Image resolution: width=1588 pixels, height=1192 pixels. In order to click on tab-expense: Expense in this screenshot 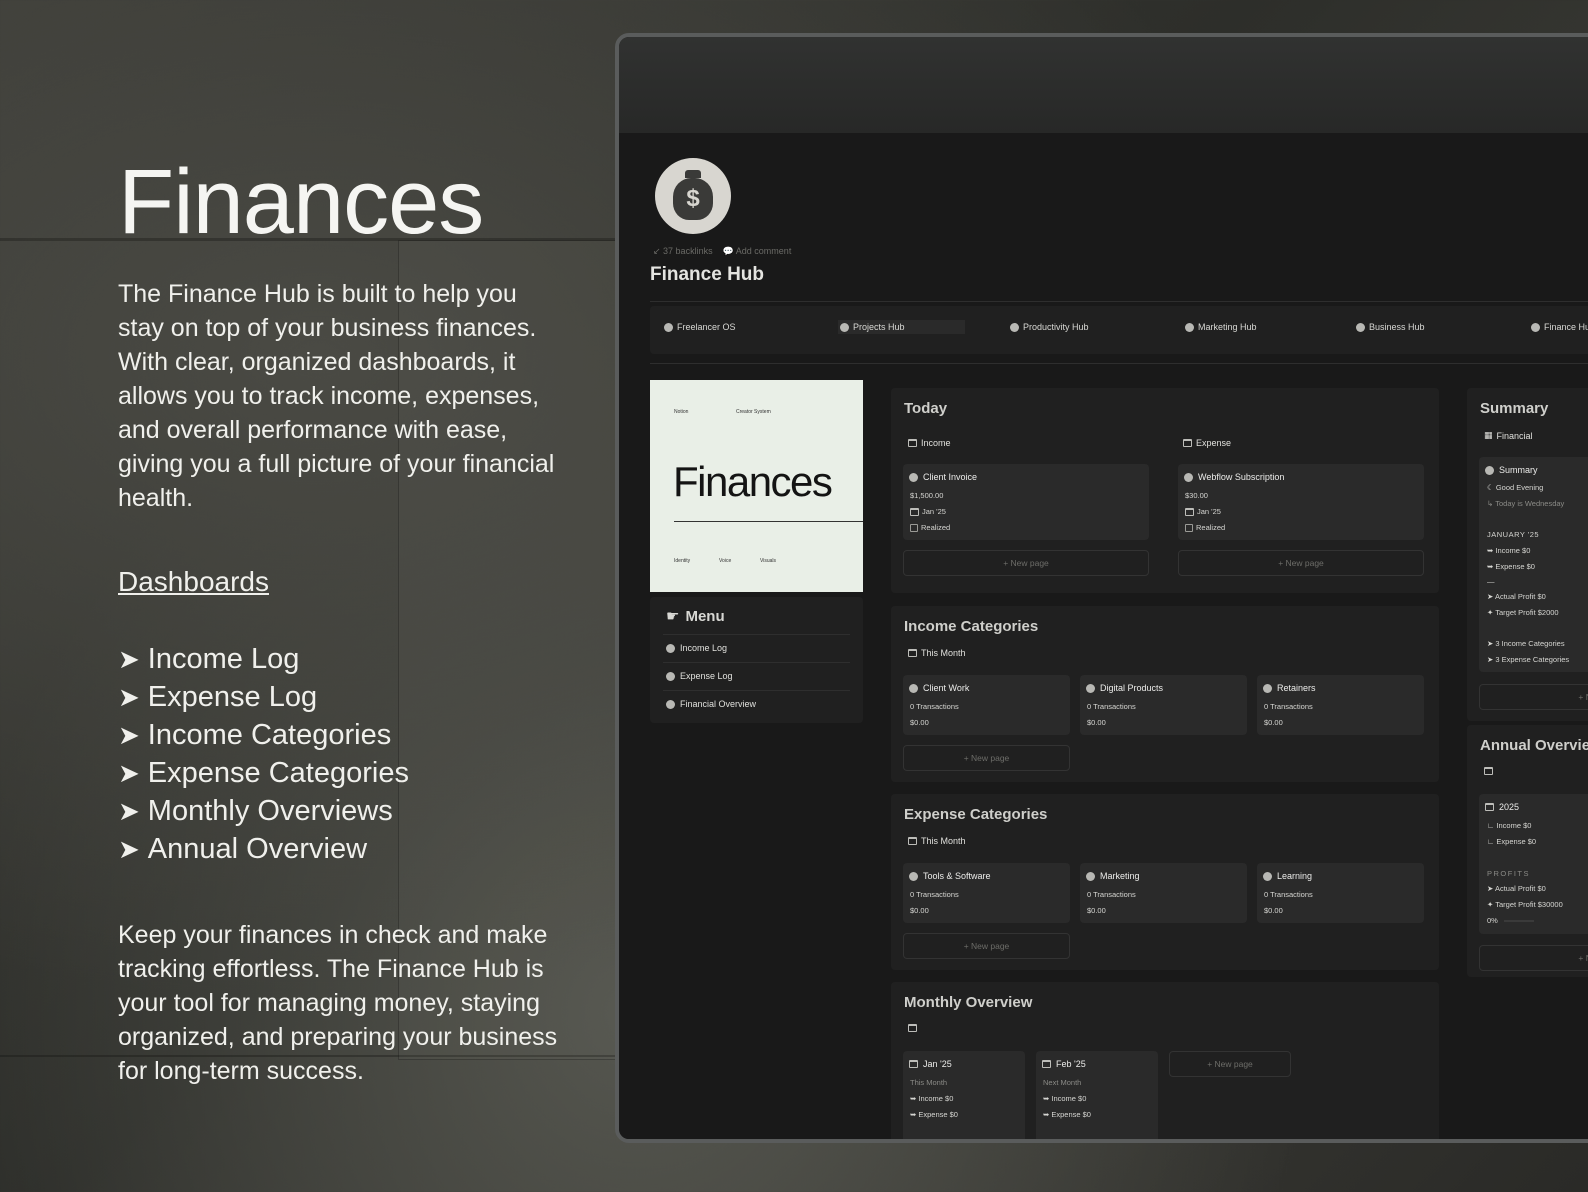, I will do `click(1207, 443)`.